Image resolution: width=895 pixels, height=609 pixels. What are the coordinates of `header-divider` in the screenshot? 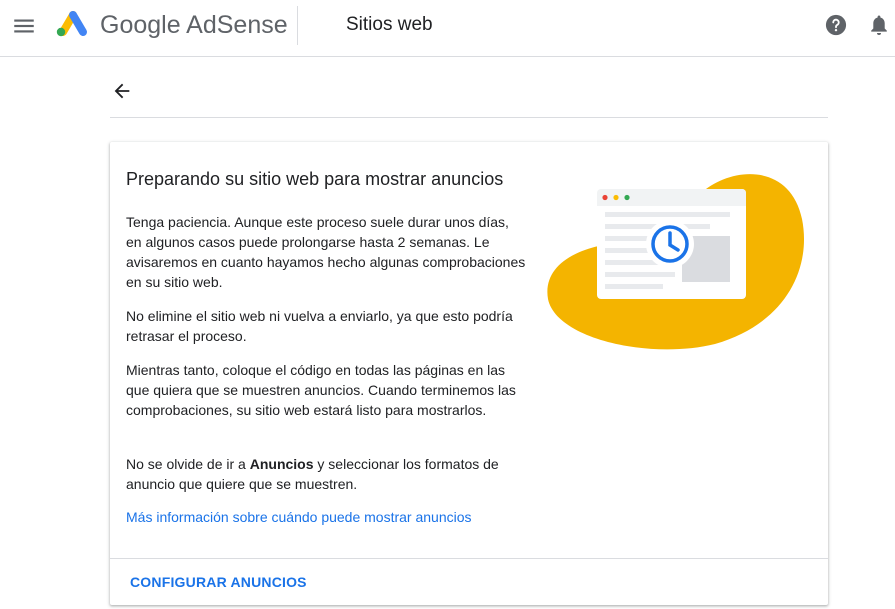 It's located at (297, 25).